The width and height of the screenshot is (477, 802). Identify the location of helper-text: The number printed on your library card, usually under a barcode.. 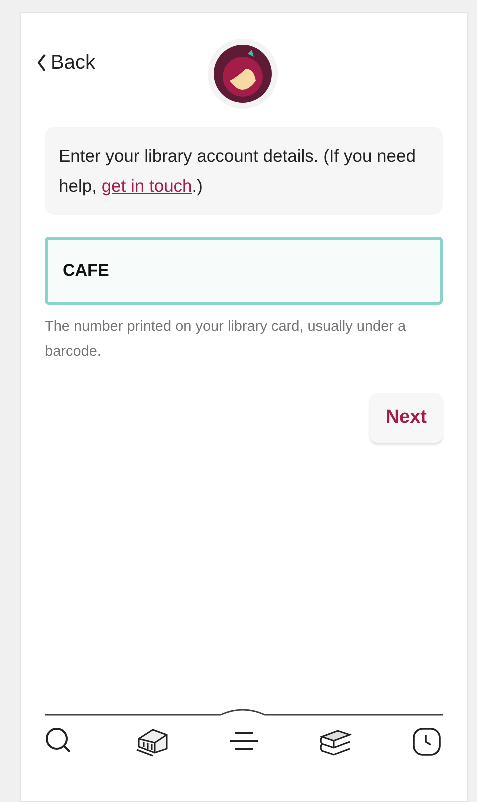
(226, 340).